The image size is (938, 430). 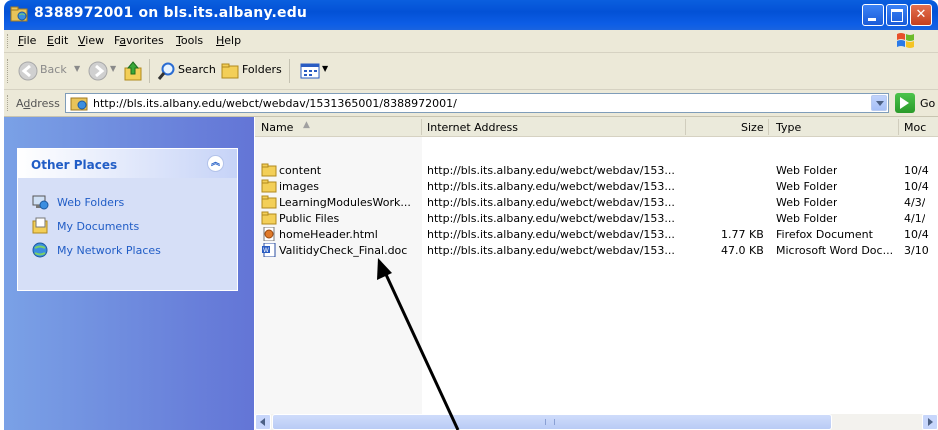 I want to click on menubar-grip, so click(x=9, y=41).